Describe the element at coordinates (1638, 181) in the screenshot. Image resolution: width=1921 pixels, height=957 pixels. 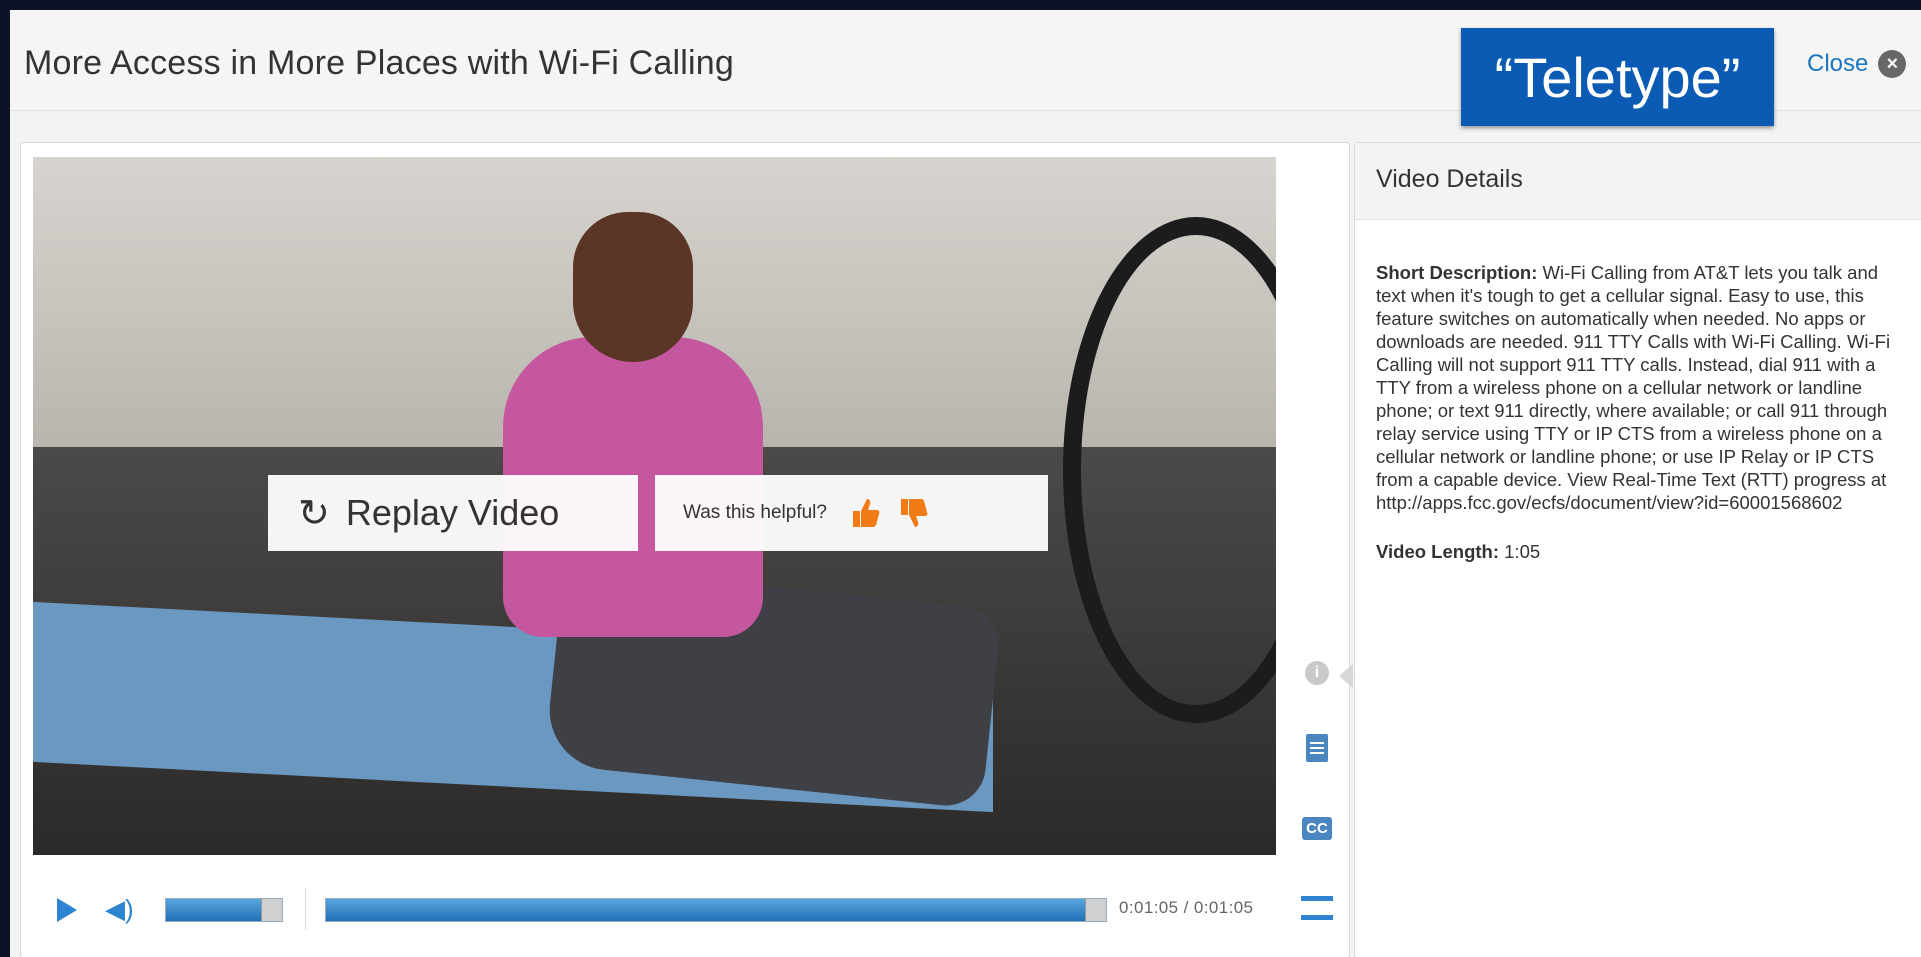
I see `details-header: Video Details` at that location.